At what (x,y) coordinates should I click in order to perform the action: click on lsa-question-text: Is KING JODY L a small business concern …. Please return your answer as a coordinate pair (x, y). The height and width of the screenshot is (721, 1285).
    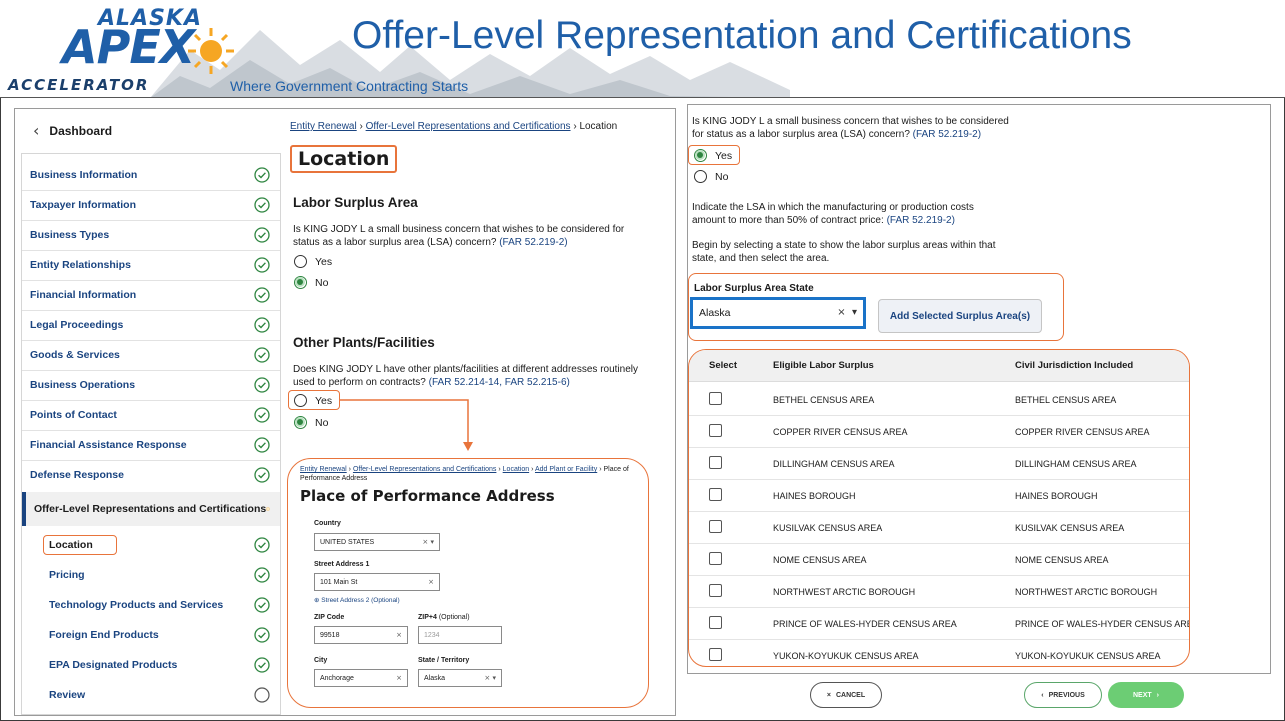
    Looking at the image, I should click on (459, 236).